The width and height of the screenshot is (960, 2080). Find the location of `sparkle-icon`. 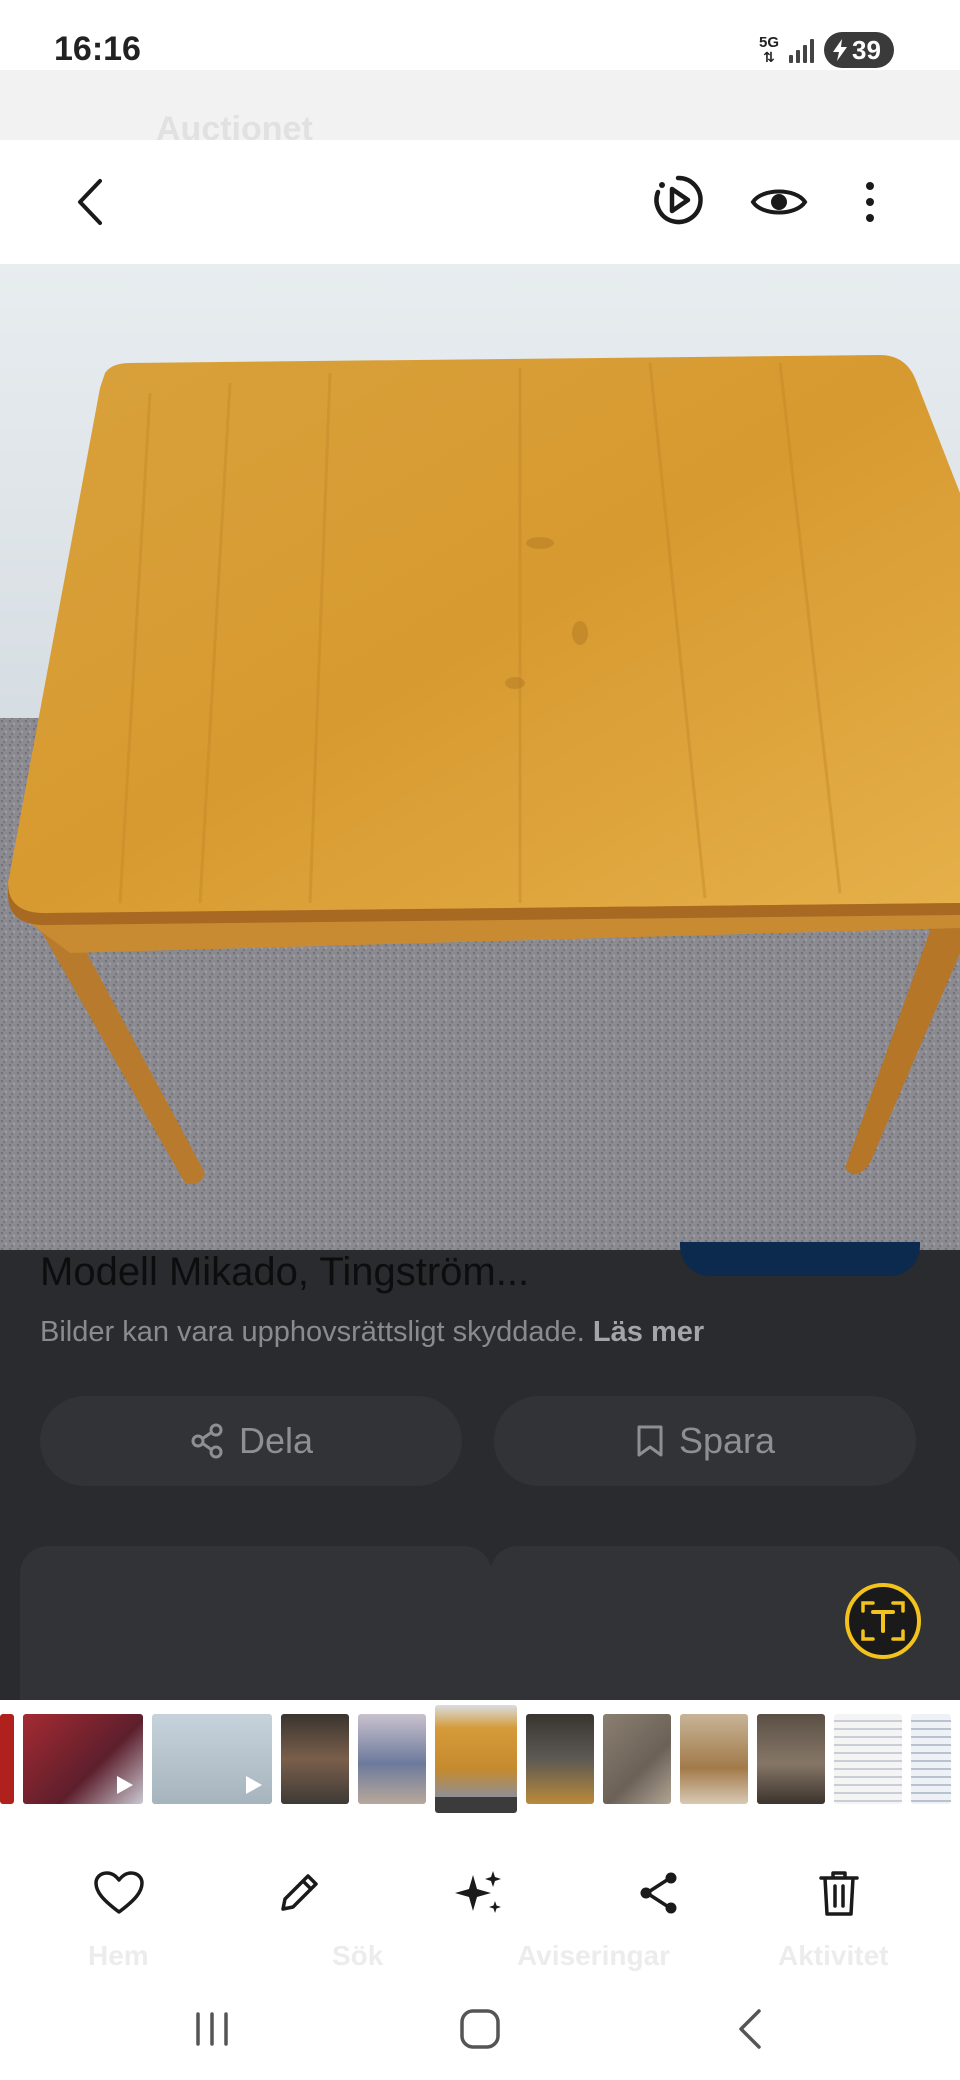

sparkle-icon is located at coordinates (478, 1892).